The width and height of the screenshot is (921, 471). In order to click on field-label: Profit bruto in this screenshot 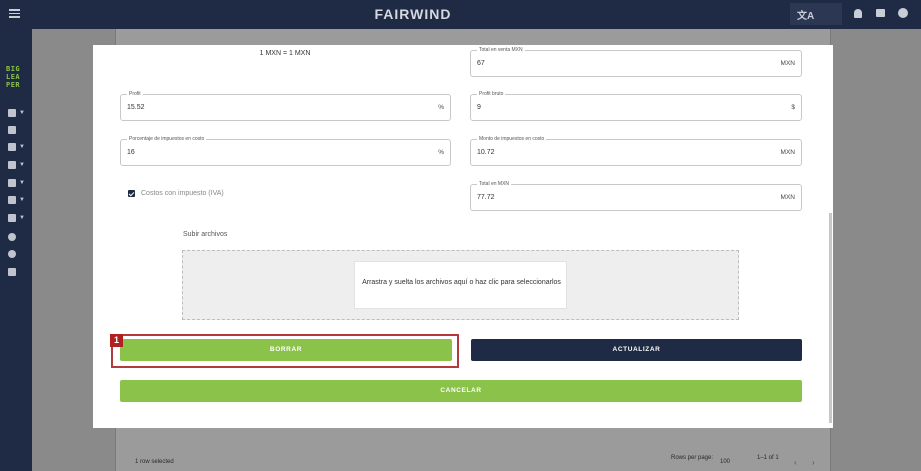, I will do `click(491, 94)`.